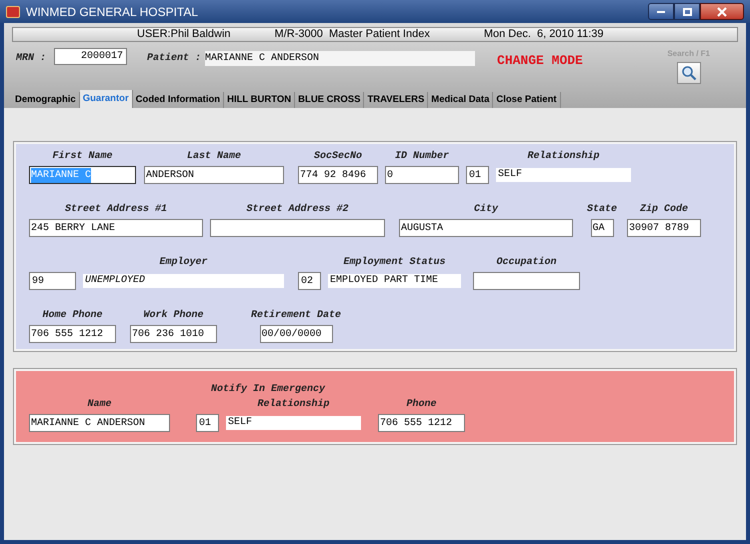  I want to click on search-icon, so click(688, 73).